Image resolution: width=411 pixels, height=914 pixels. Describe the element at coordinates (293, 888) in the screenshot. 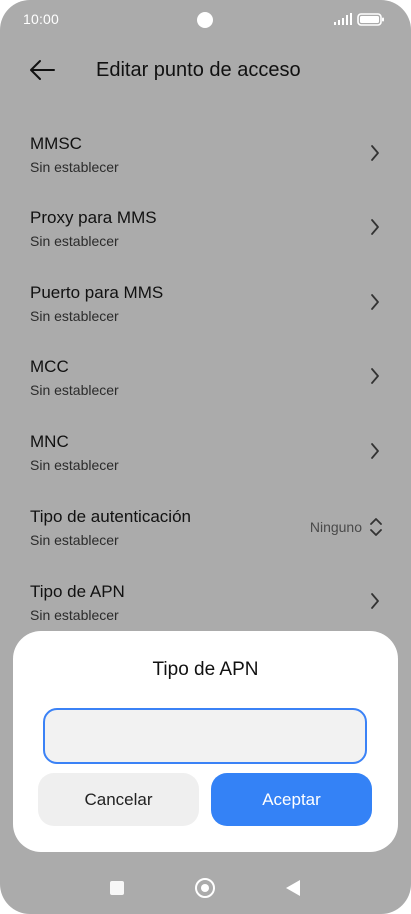

I see `back-triangle-icon` at that location.